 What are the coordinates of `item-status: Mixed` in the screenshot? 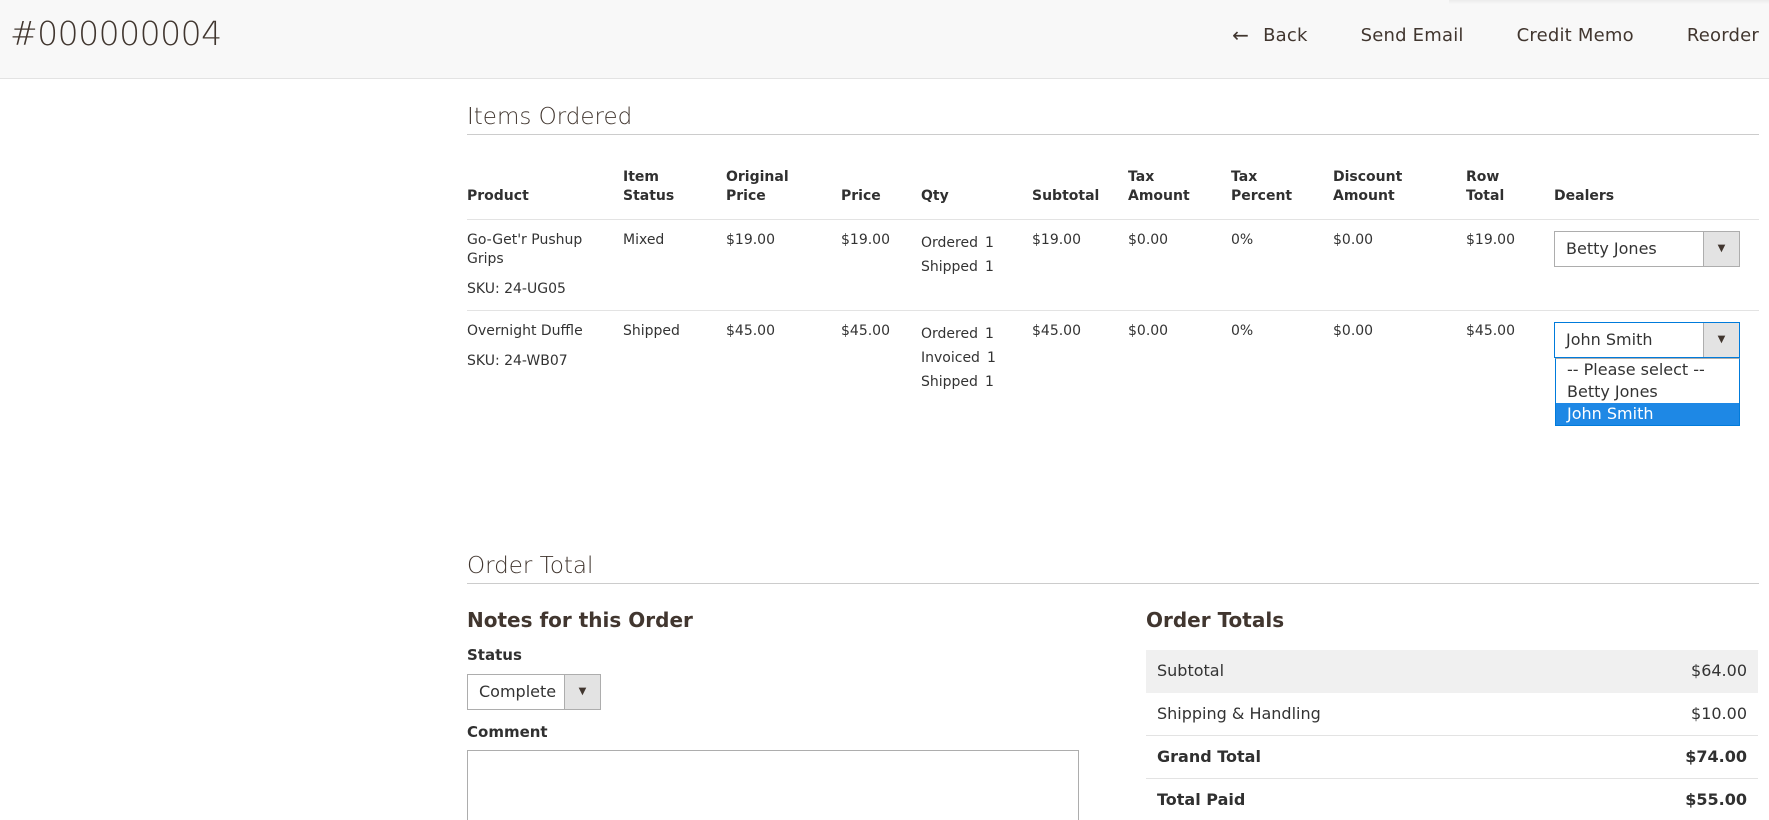 It's located at (644, 240).